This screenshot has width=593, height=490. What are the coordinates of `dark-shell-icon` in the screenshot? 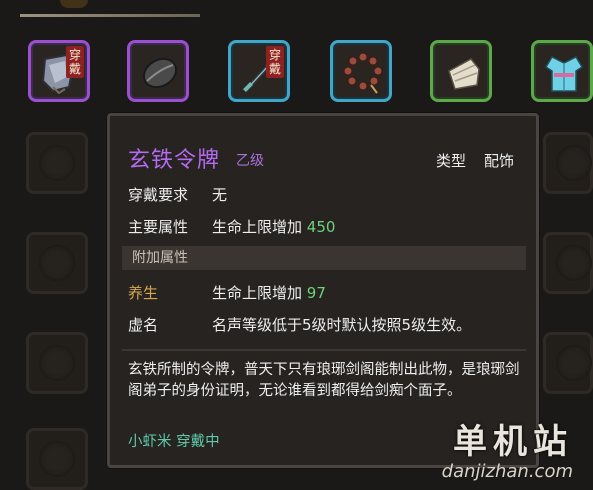 It's located at (160, 73).